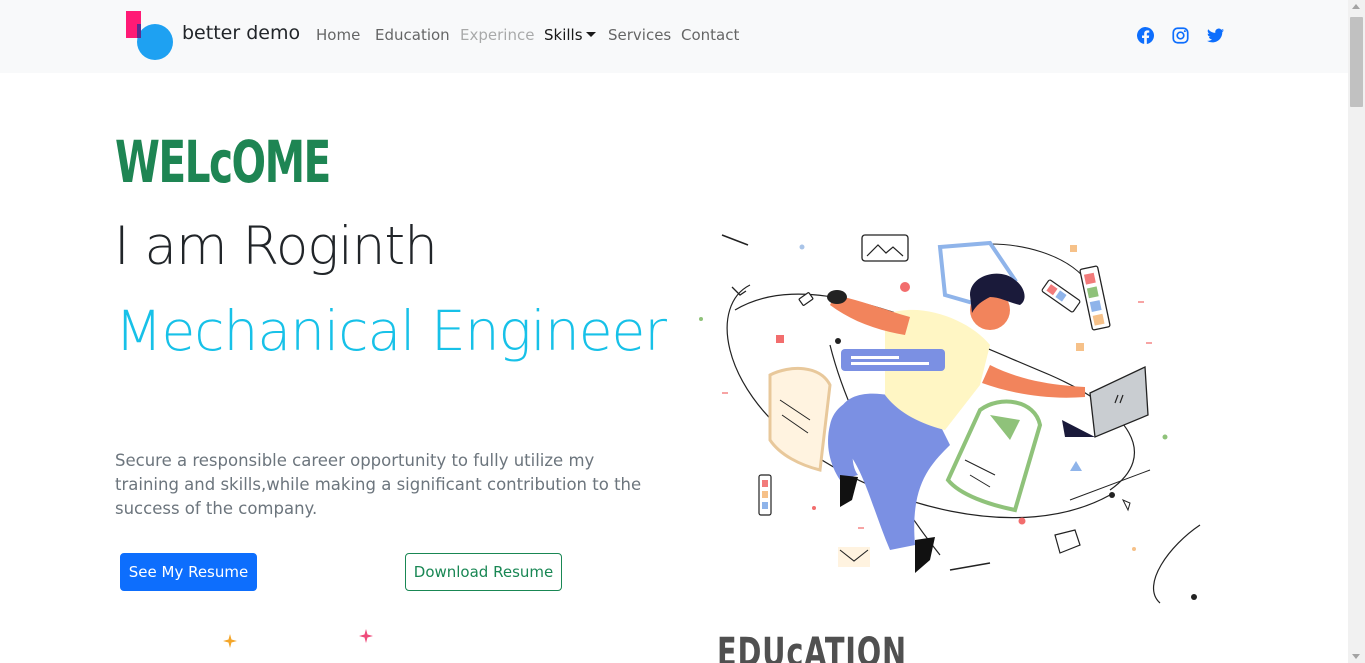 The image size is (1365, 663). Describe the element at coordinates (188, 572) in the screenshot. I see `see-resume-button: See My Resume` at that location.